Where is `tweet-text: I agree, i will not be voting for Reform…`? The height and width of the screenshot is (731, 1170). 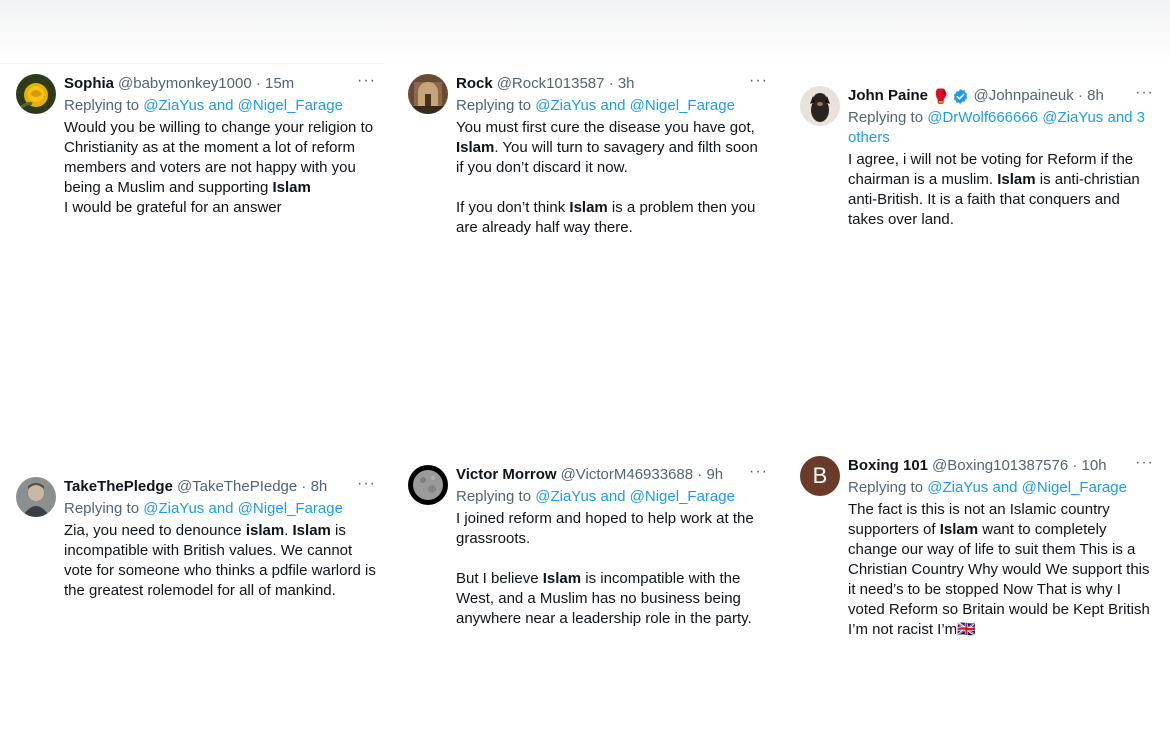
tweet-text: I agree, i will not be voting for Reform… is located at coordinates (994, 189).